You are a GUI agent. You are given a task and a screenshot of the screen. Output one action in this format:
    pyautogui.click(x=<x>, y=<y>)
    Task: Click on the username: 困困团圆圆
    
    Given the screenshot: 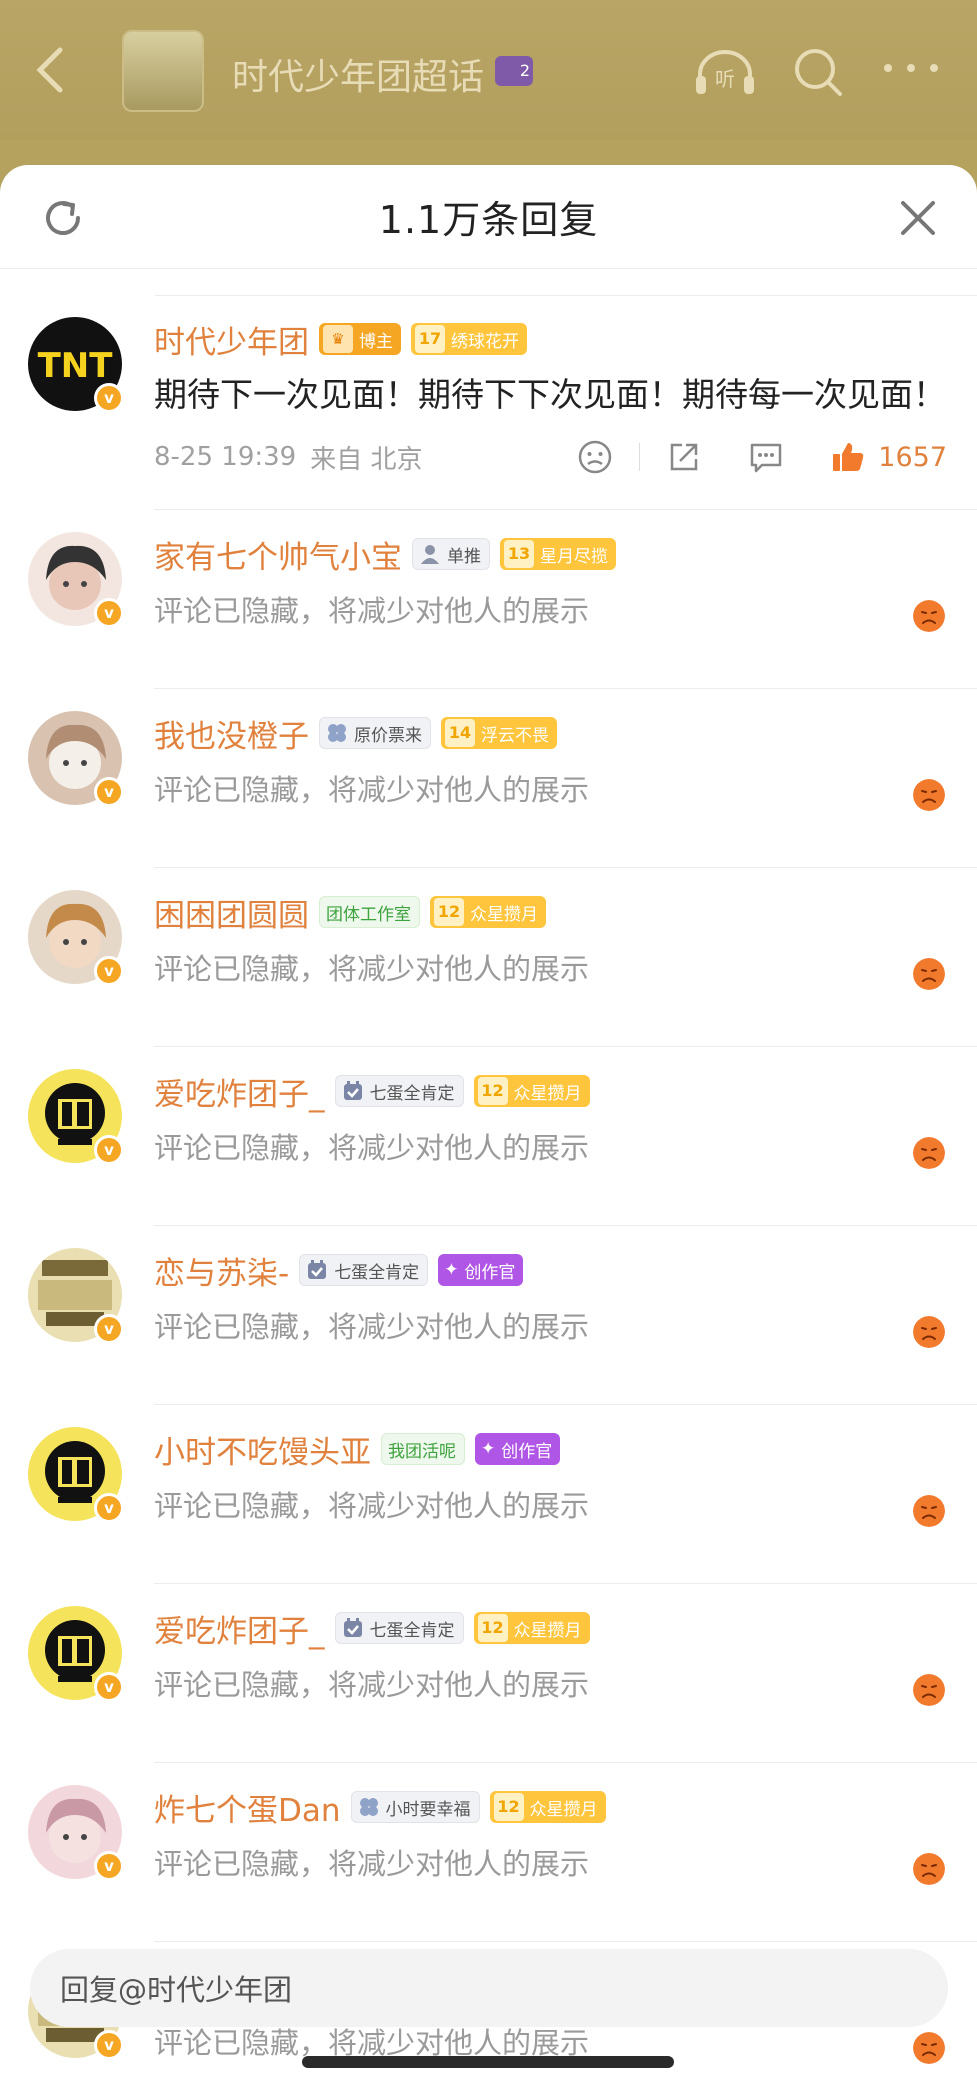 What is the action you would take?
    pyautogui.click(x=231, y=912)
    